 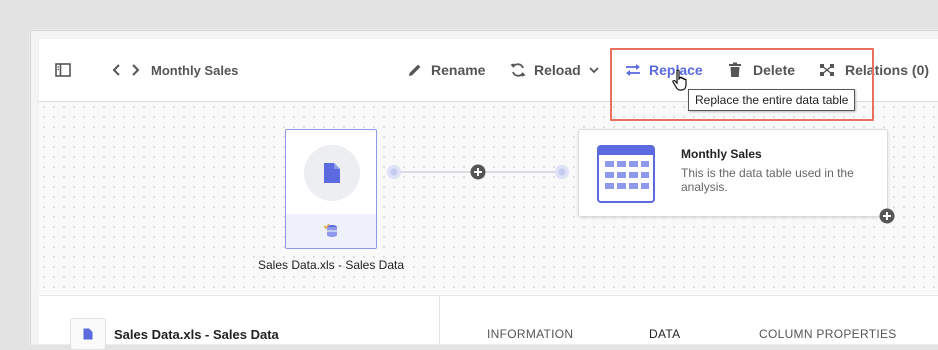 I want to click on source-node, so click(x=331, y=189).